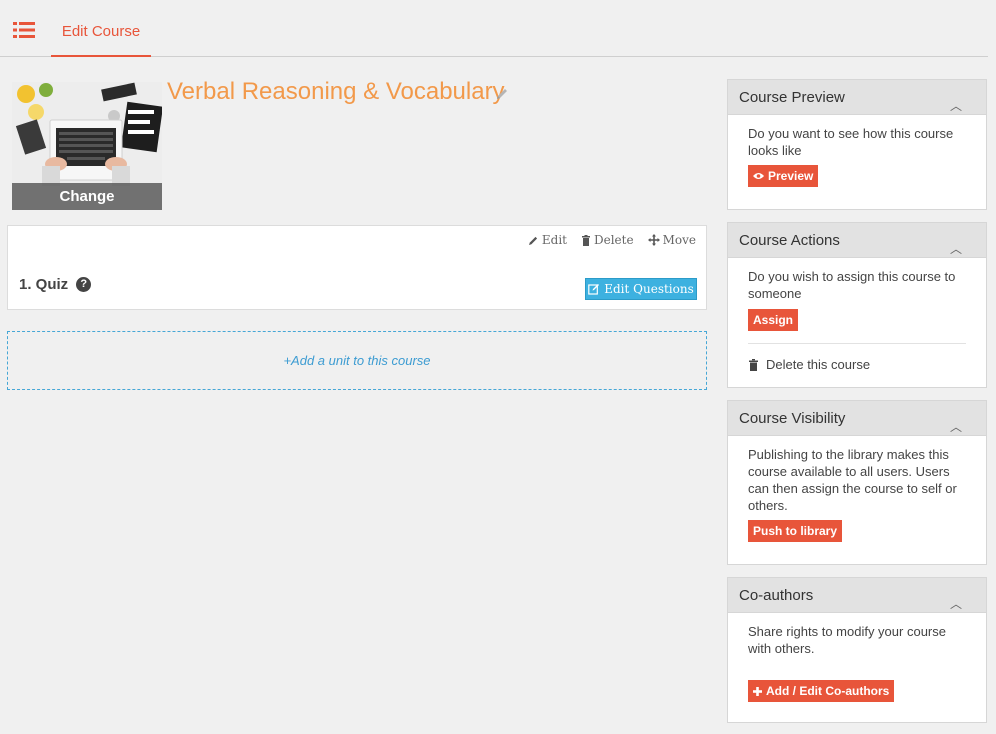 The image size is (996, 734). What do you see at coordinates (857, 343) in the screenshot?
I see `divider` at bounding box center [857, 343].